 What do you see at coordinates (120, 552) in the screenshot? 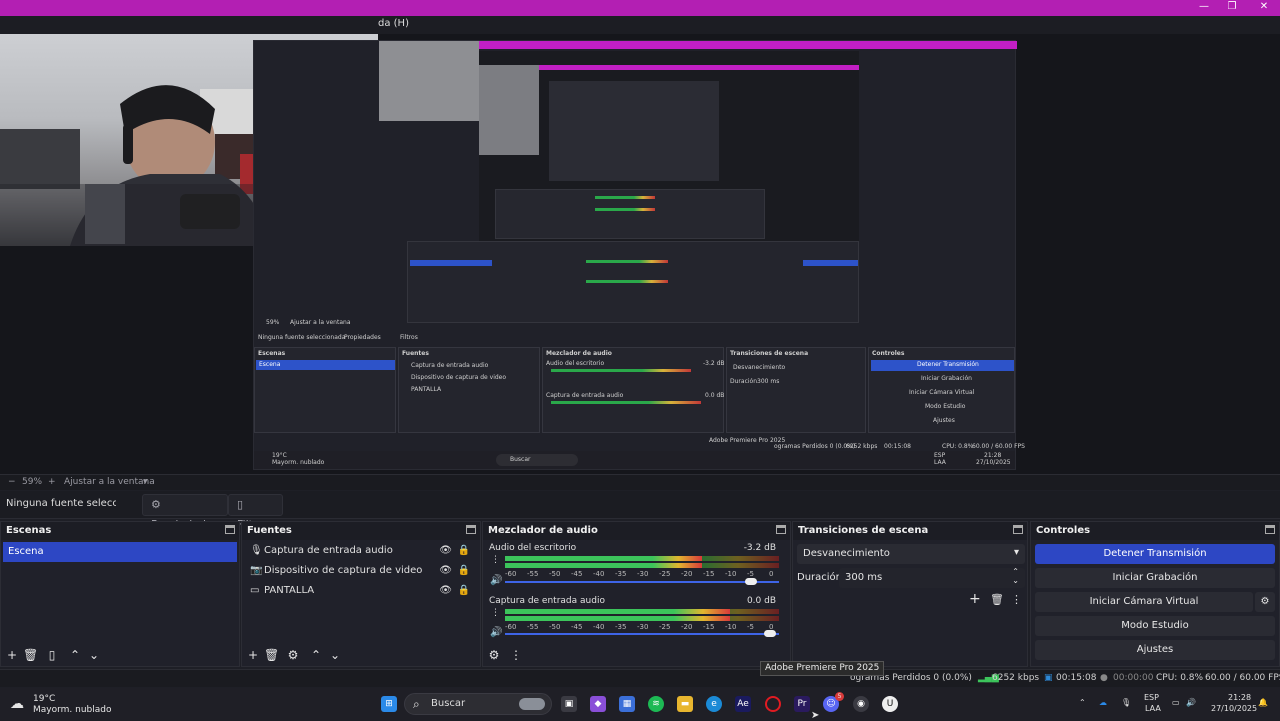
I see `scene-item: Escena` at bounding box center [120, 552].